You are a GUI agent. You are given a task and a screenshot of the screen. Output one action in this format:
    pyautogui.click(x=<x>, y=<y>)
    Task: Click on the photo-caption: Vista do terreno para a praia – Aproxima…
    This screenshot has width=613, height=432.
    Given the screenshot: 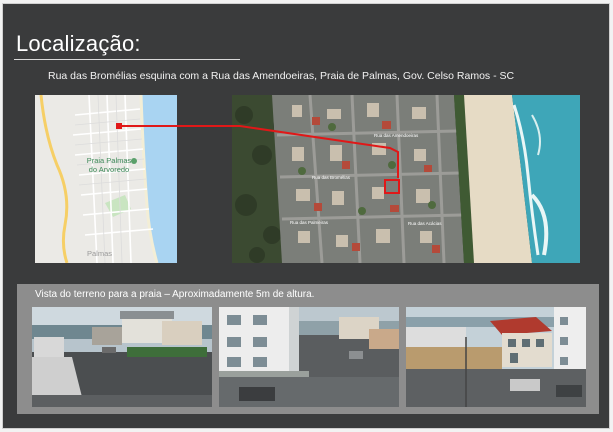 What is the action you would take?
    pyautogui.click(x=175, y=294)
    